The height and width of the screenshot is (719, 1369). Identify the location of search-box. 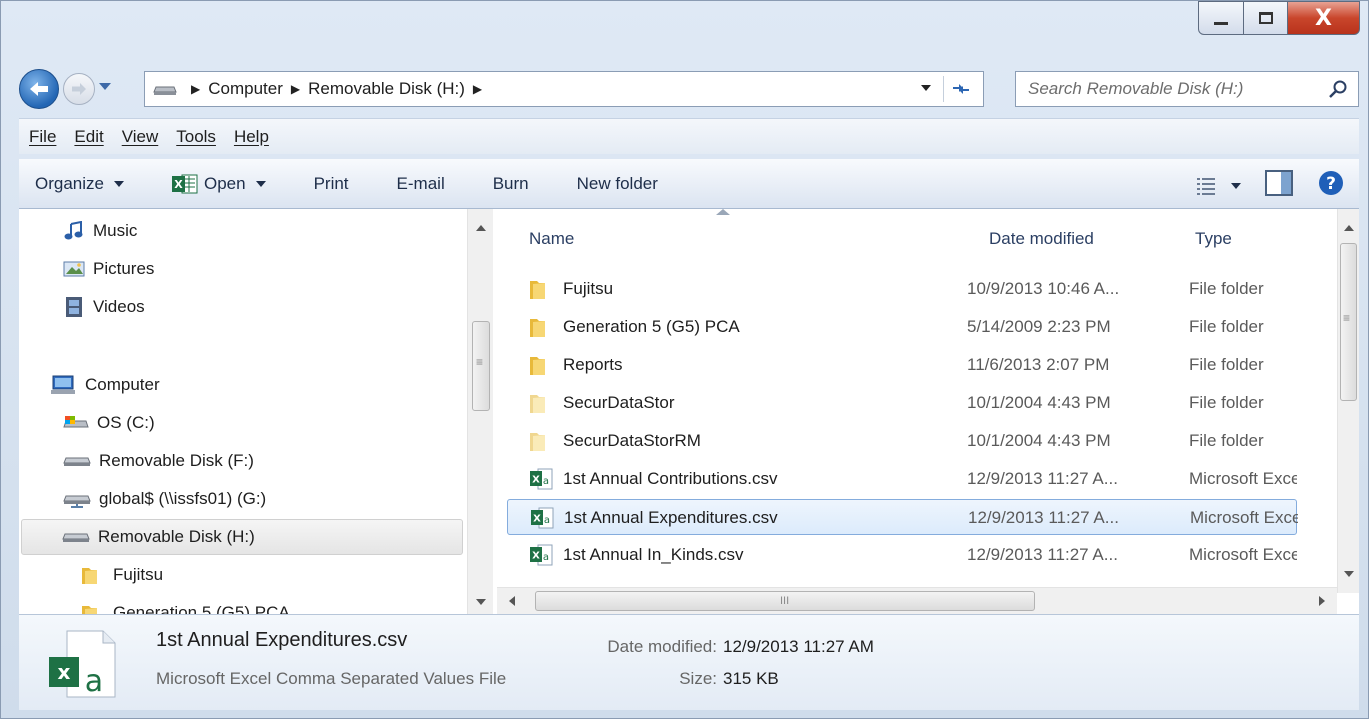
(1187, 89).